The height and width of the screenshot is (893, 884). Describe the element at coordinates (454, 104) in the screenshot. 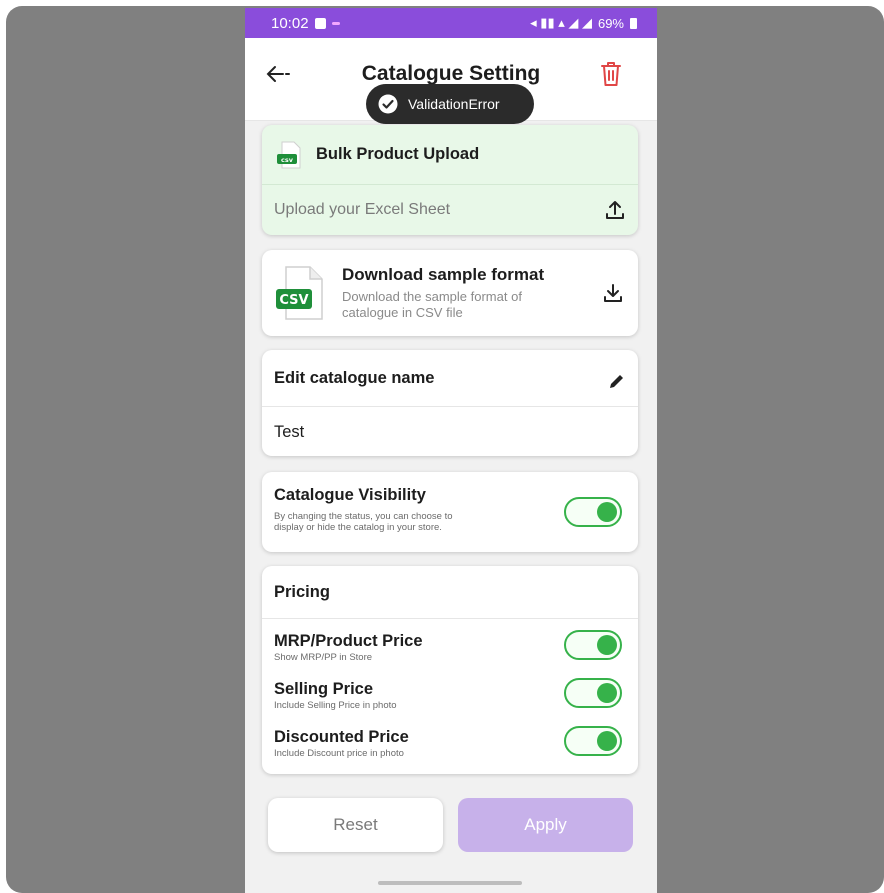

I see `toast-message: ValidationError` at that location.